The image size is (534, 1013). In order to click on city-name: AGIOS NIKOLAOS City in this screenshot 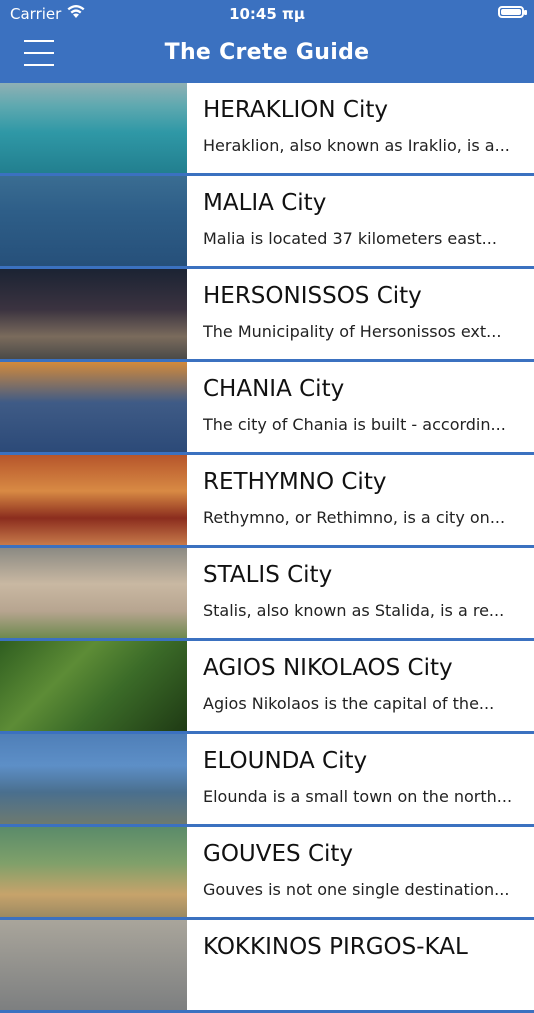, I will do `click(328, 668)`.